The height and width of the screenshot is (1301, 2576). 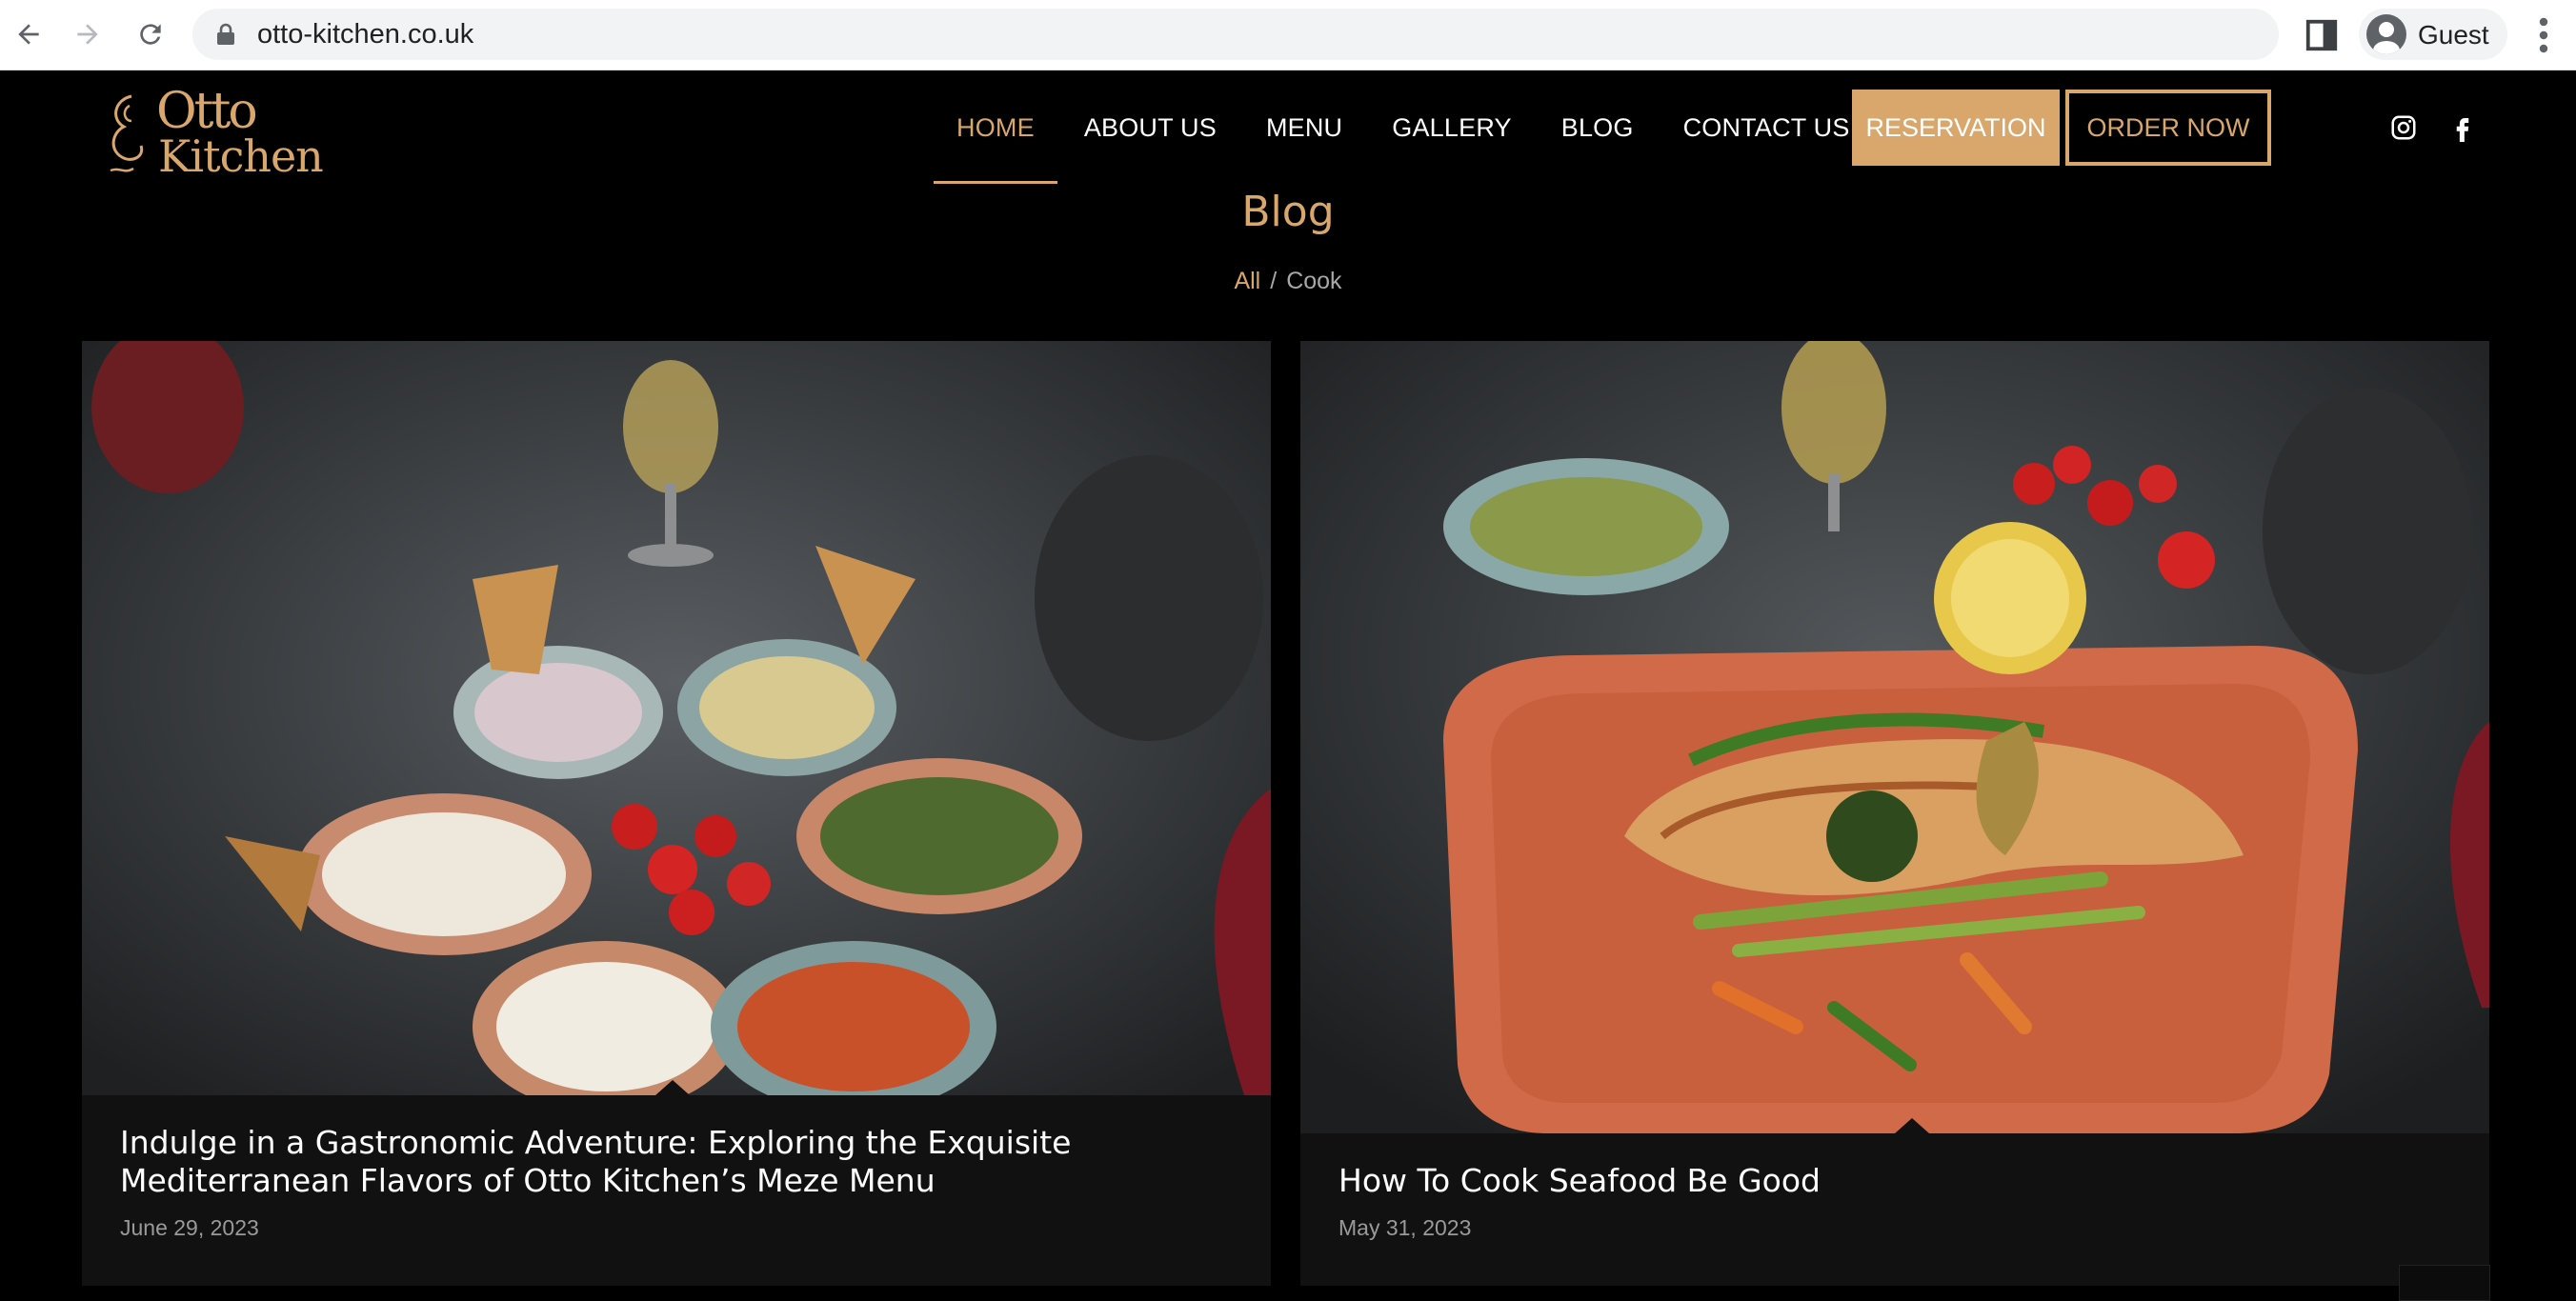 What do you see at coordinates (150, 34) in the screenshot?
I see `reload-icon` at bounding box center [150, 34].